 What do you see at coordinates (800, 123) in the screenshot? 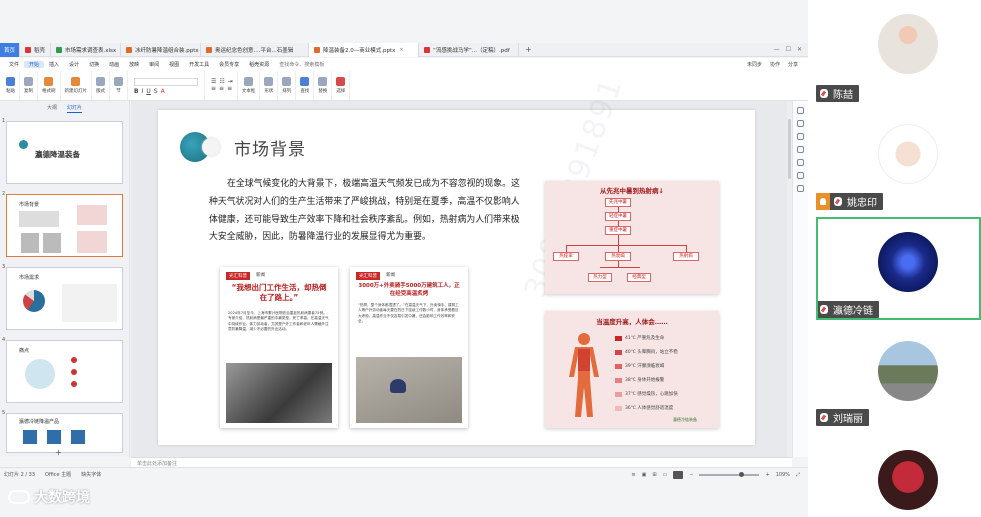
I see `format-pane-icon` at bounding box center [800, 123].